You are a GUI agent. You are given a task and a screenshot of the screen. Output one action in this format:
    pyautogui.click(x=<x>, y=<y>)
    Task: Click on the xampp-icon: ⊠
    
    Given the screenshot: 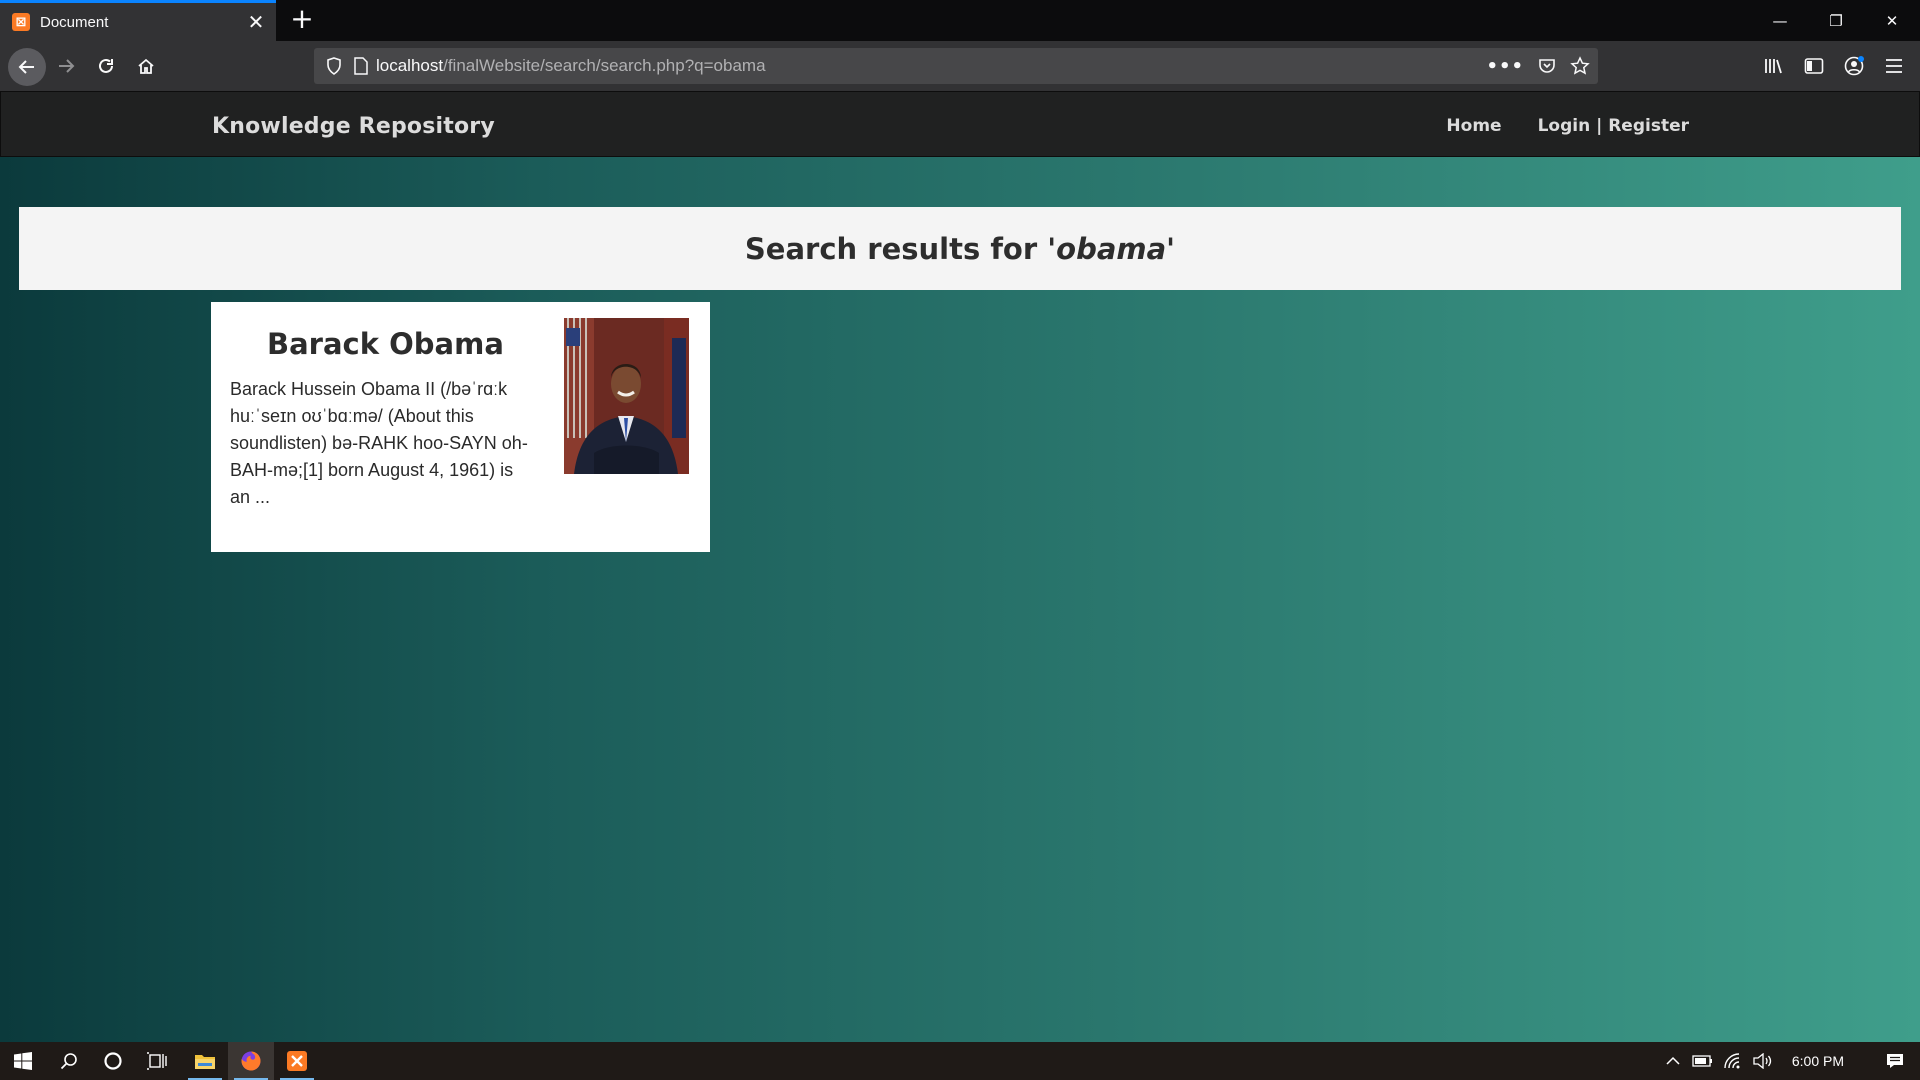 What is the action you would take?
    pyautogui.click(x=21, y=22)
    